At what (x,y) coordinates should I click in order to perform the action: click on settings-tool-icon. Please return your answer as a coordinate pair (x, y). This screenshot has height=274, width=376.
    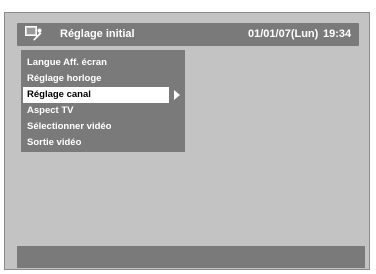
    Looking at the image, I should click on (33, 33).